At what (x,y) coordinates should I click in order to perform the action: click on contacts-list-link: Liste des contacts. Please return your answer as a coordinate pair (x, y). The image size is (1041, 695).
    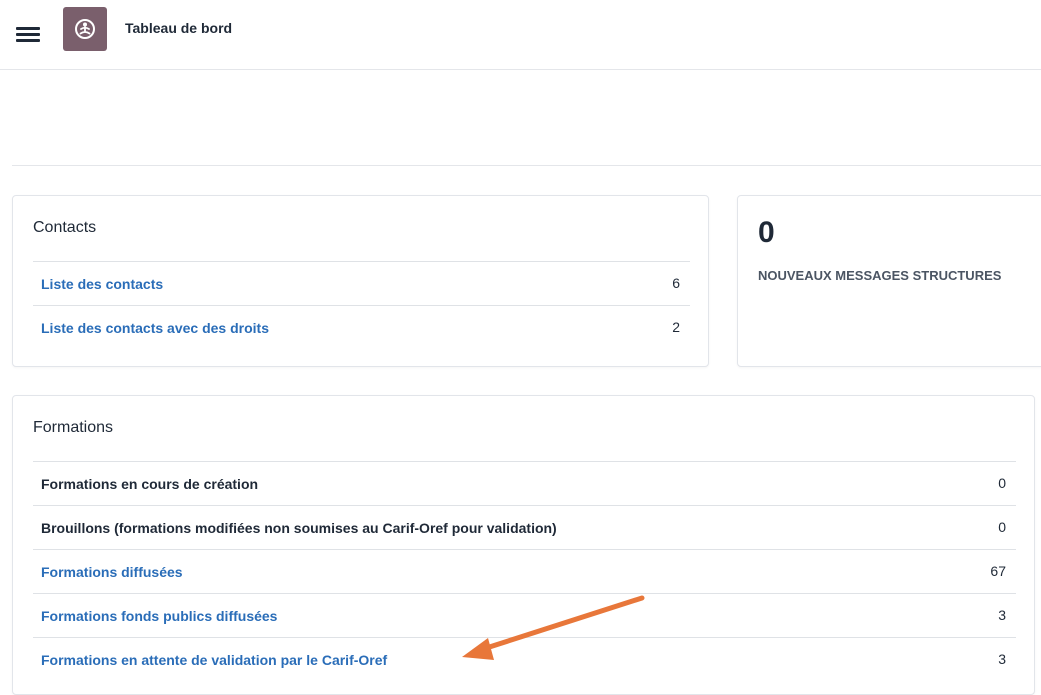
    Looking at the image, I should click on (102, 284).